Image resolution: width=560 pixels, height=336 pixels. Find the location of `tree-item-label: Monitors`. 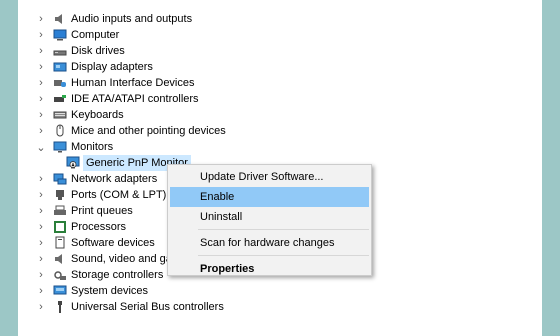

tree-item-label: Monitors is located at coordinates (92, 147).